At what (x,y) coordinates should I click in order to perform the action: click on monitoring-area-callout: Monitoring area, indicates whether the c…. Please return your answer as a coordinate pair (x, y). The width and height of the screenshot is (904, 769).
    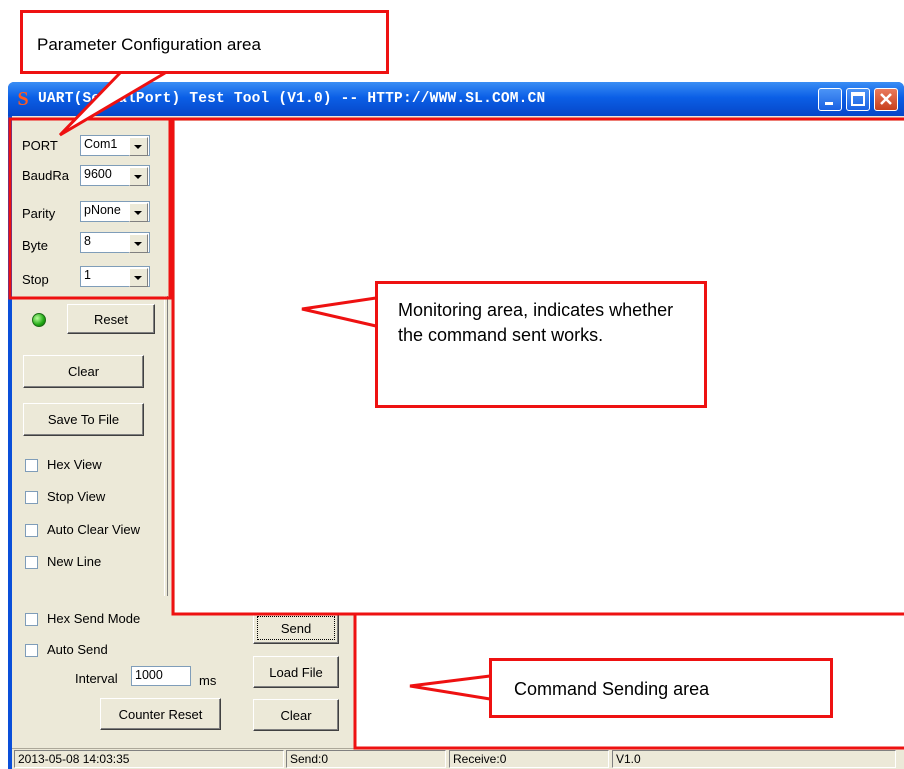
    Looking at the image, I should click on (541, 344).